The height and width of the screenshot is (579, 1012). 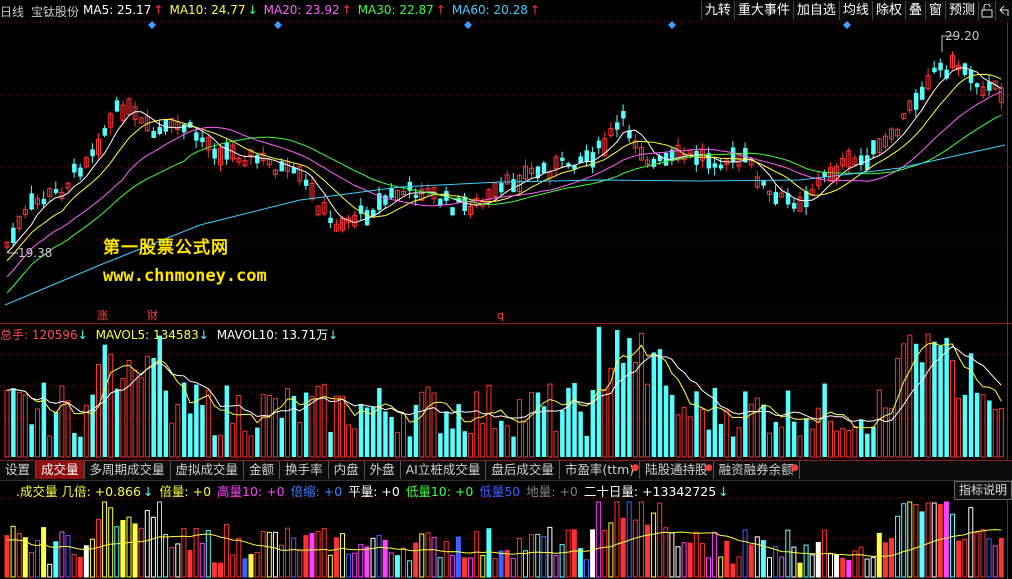 What do you see at coordinates (347, 470) in the screenshot?
I see `tab-6: 内盘` at bounding box center [347, 470].